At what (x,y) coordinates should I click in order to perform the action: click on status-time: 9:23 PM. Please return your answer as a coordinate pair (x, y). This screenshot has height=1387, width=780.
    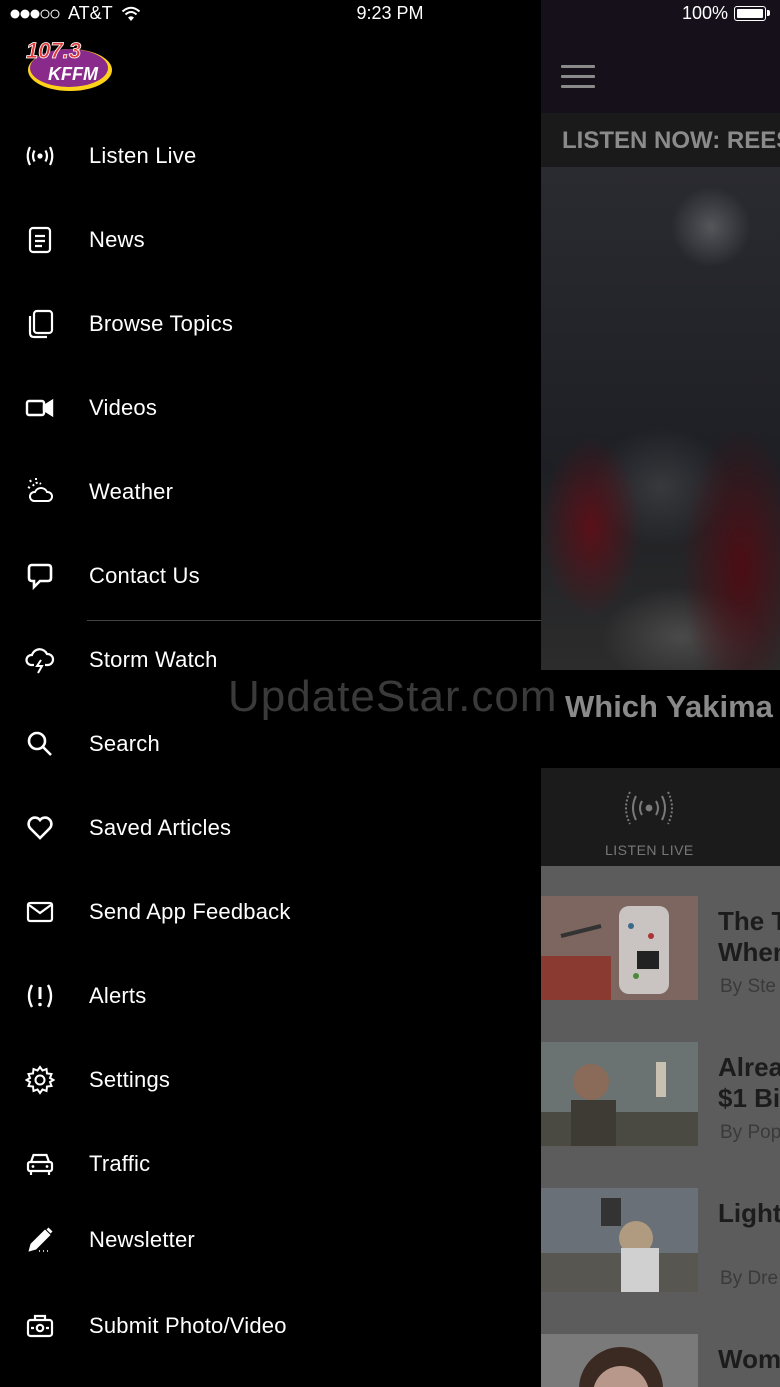
    Looking at the image, I should click on (390, 13).